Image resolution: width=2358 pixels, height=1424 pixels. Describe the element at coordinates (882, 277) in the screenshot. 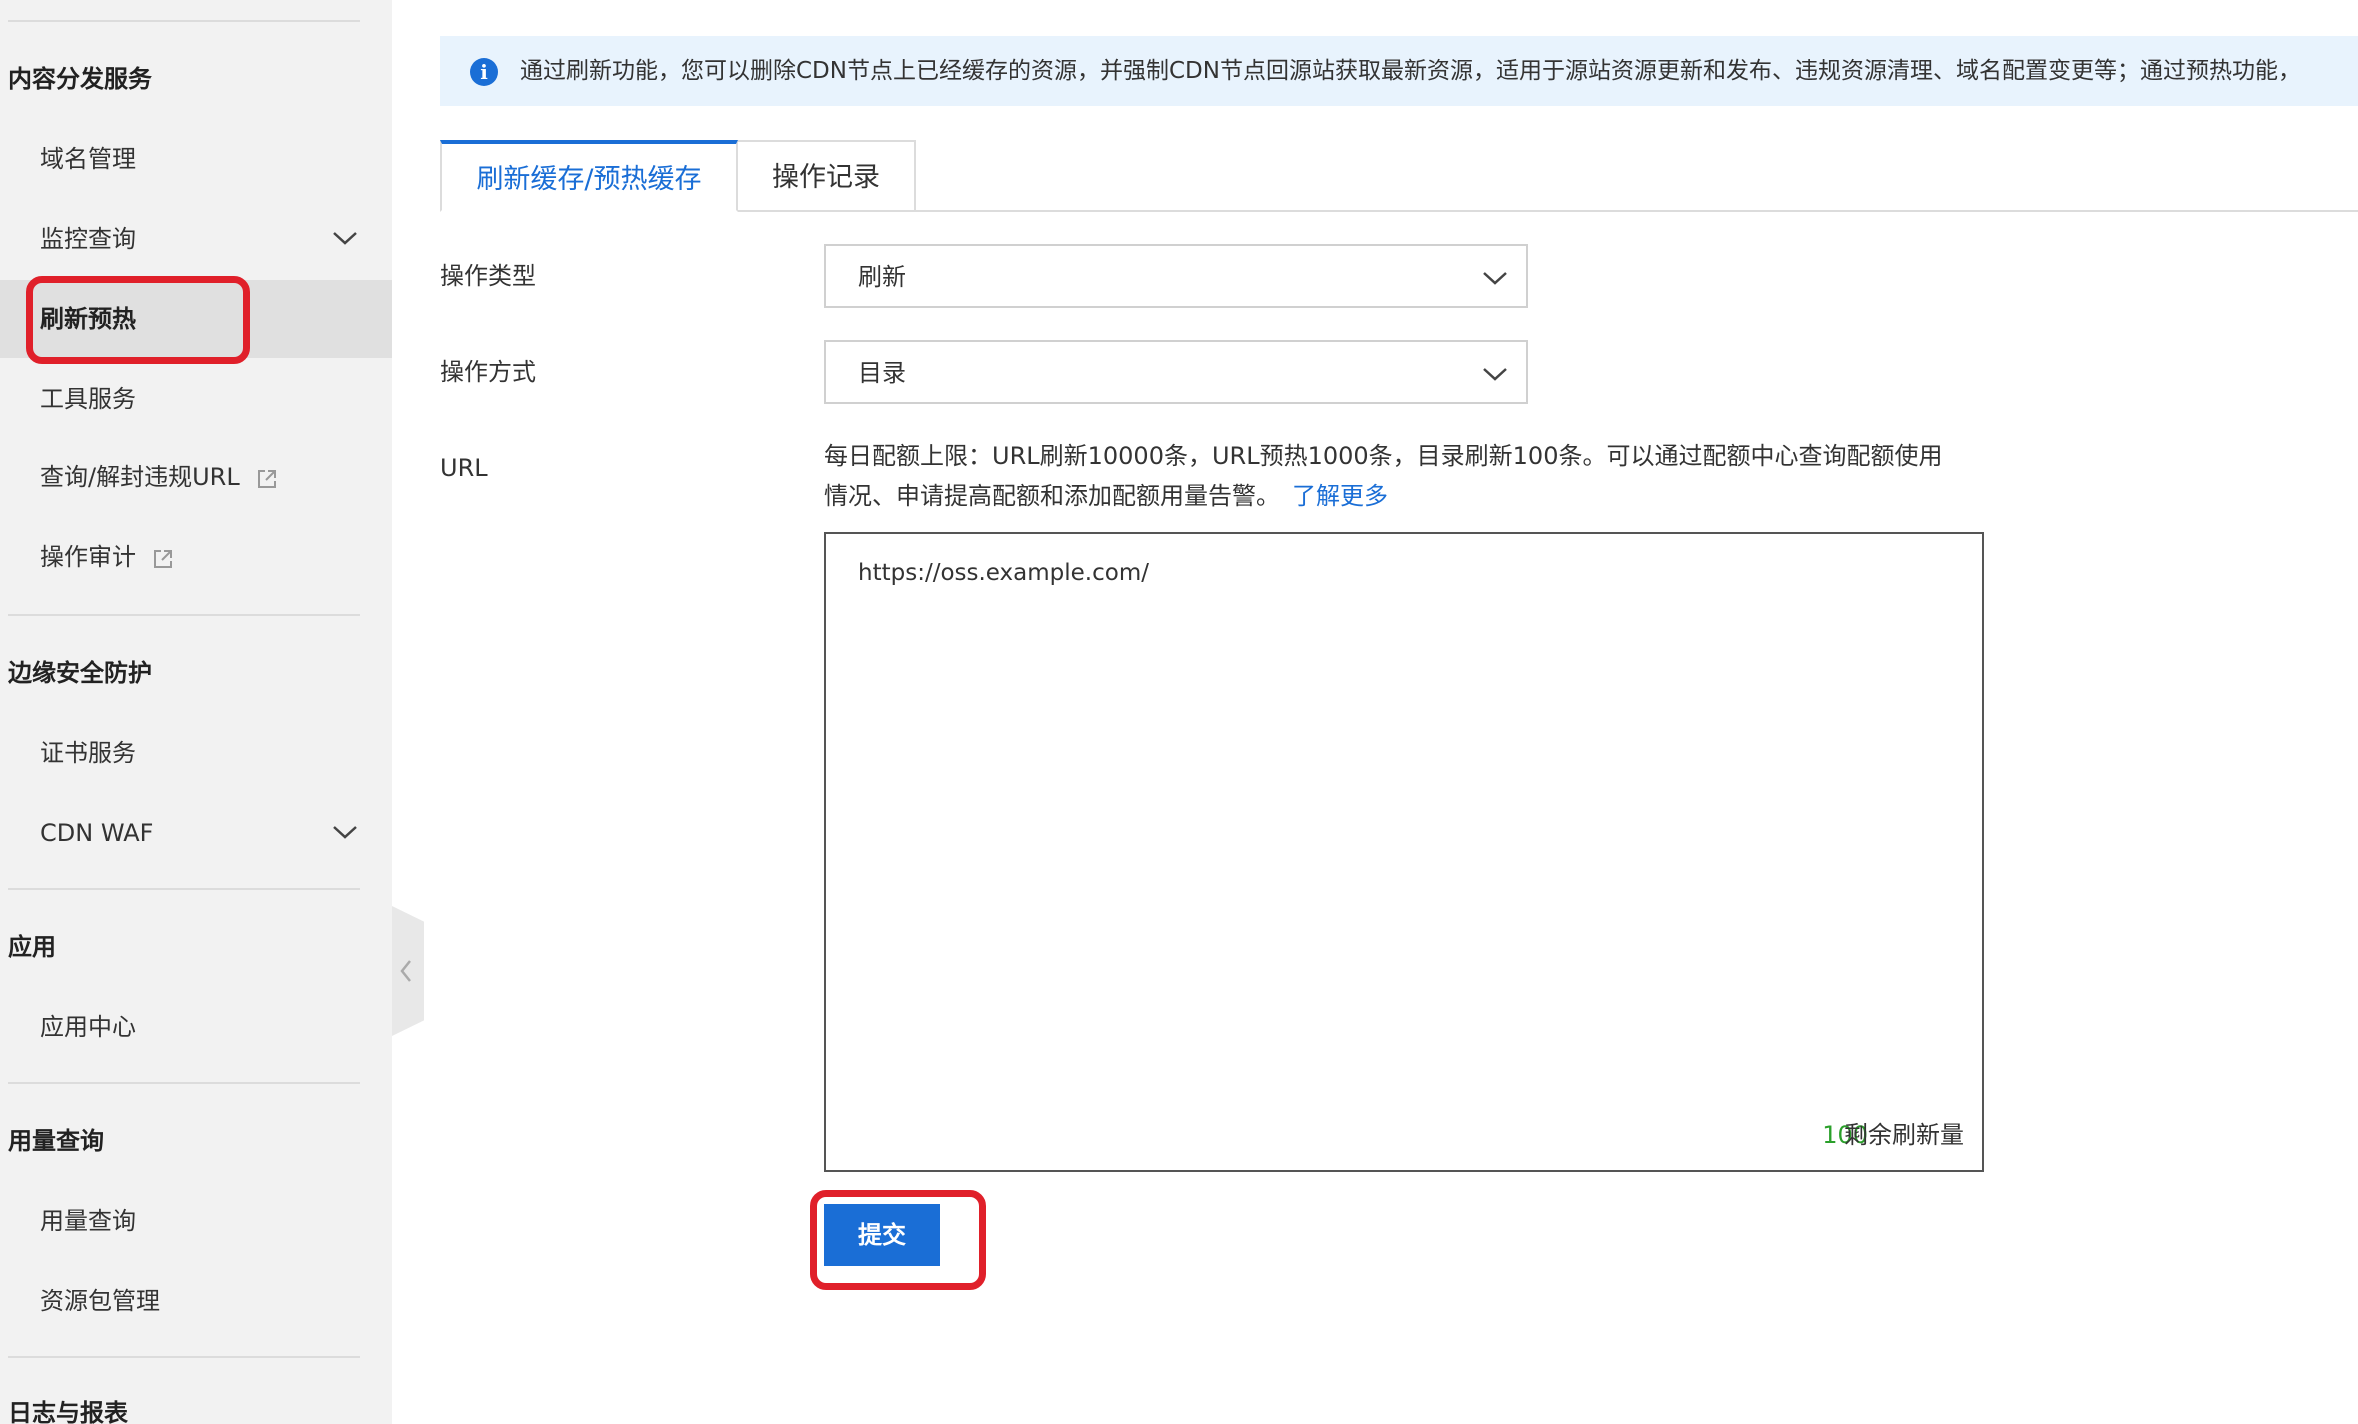

I see `op-type-value: 刷新` at that location.